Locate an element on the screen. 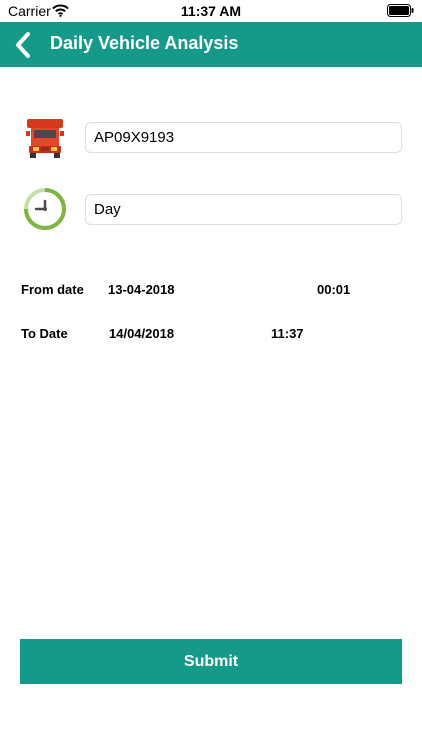 The image size is (422, 750). status-time: 11:37 AM is located at coordinates (211, 11).